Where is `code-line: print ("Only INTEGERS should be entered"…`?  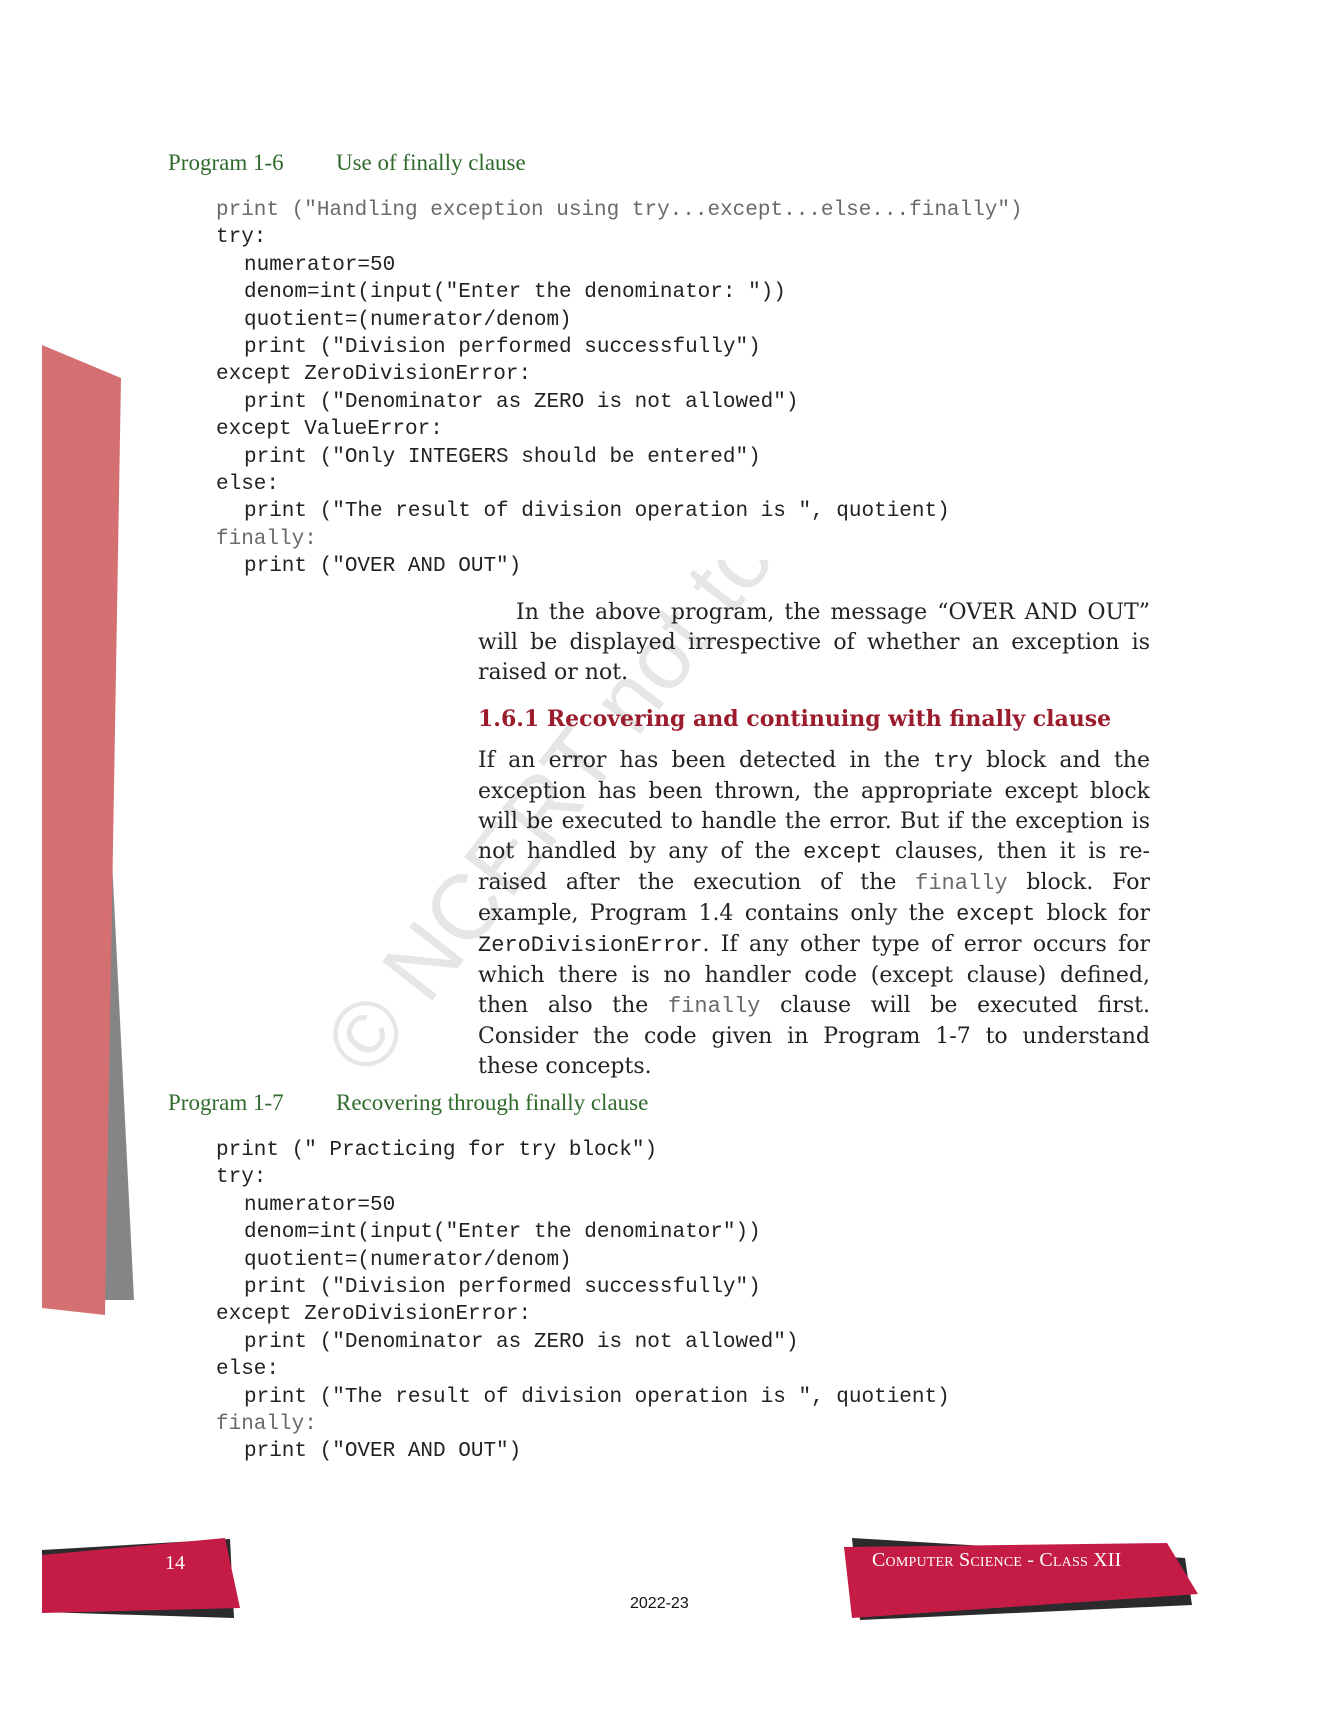
code-line: print ("Only INTEGERS should be entered"… is located at coordinates (502, 457).